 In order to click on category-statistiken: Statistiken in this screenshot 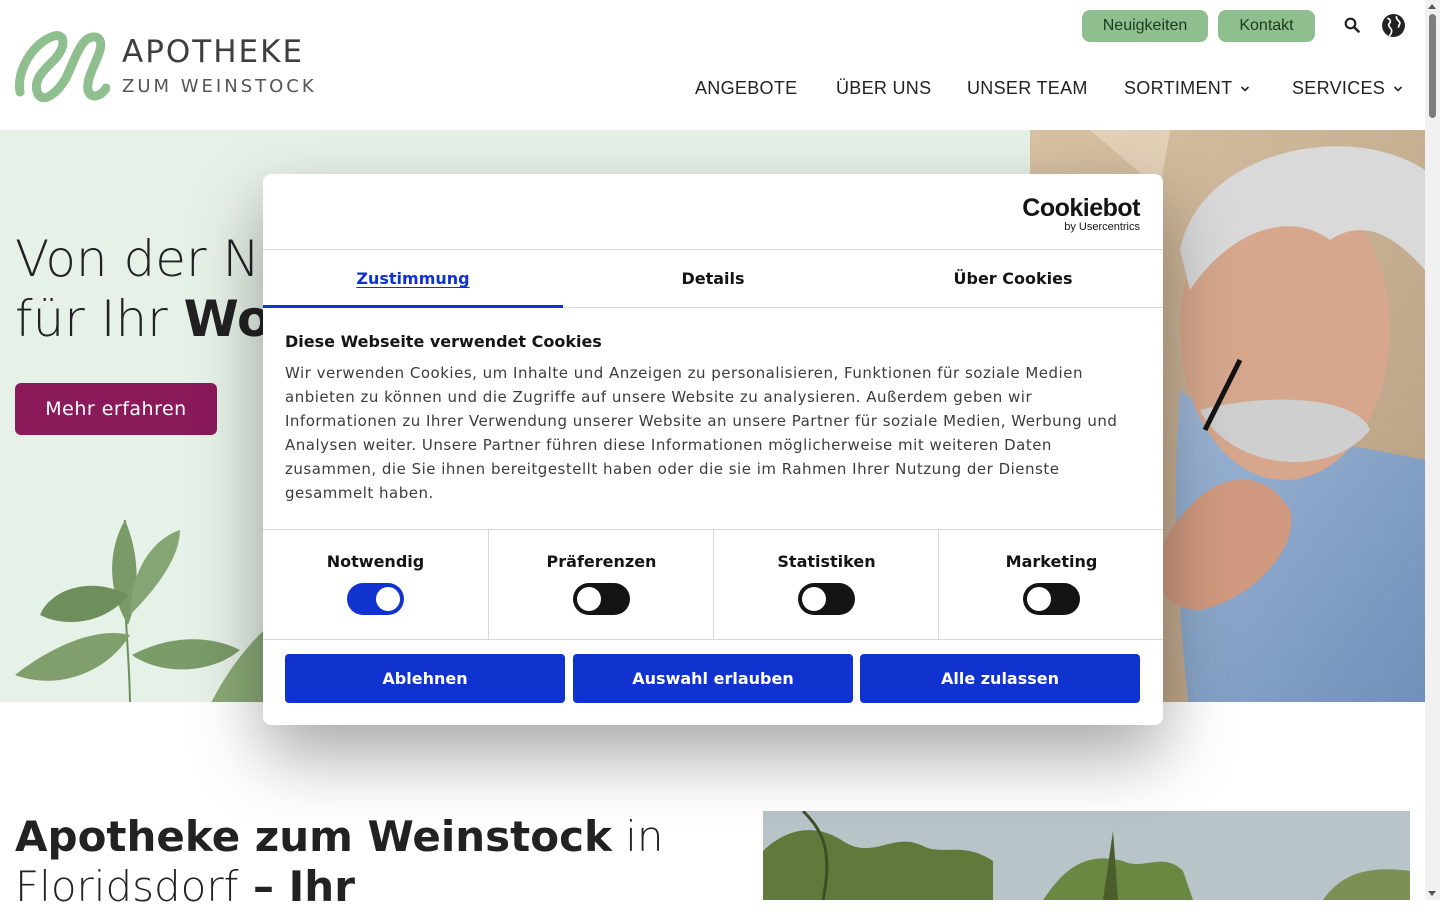, I will do `click(826, 584)`.